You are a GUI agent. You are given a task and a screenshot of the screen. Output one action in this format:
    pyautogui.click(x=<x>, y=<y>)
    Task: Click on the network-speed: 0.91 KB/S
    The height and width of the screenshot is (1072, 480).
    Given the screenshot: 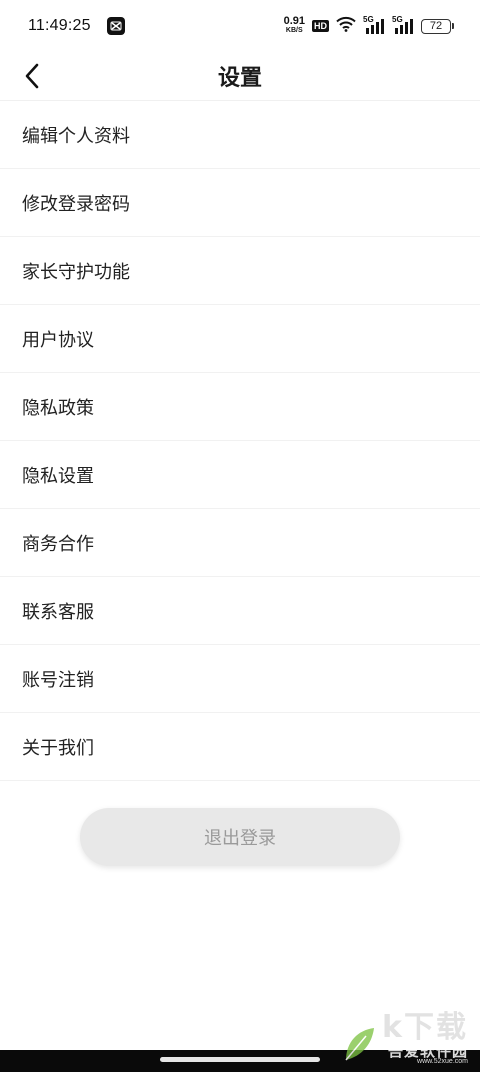 What is the action you would take?
    pyautogui.click(x=294, y=25)
    